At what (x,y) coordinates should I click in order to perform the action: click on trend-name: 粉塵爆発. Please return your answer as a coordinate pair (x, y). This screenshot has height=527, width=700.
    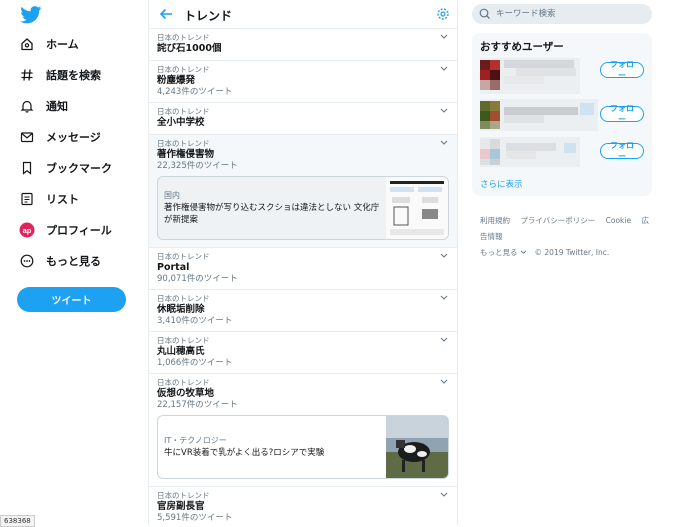
    Looking at the image, I should click on (176, 80).